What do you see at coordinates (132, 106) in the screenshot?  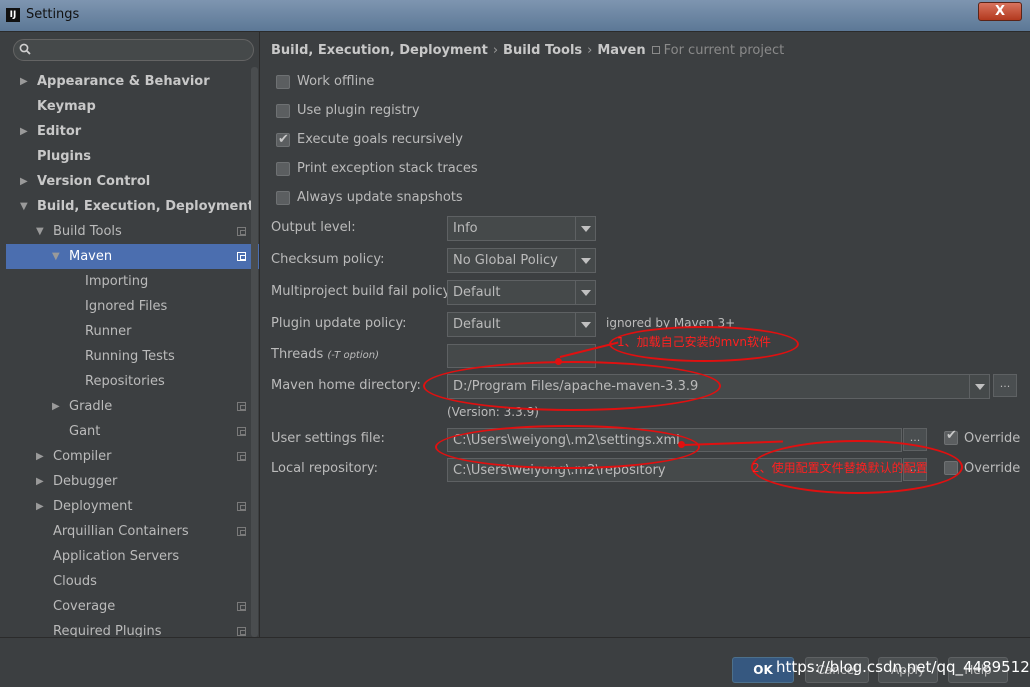 I see `sidebar-item-keymap: Keymap` at bounding box center [132, 106].